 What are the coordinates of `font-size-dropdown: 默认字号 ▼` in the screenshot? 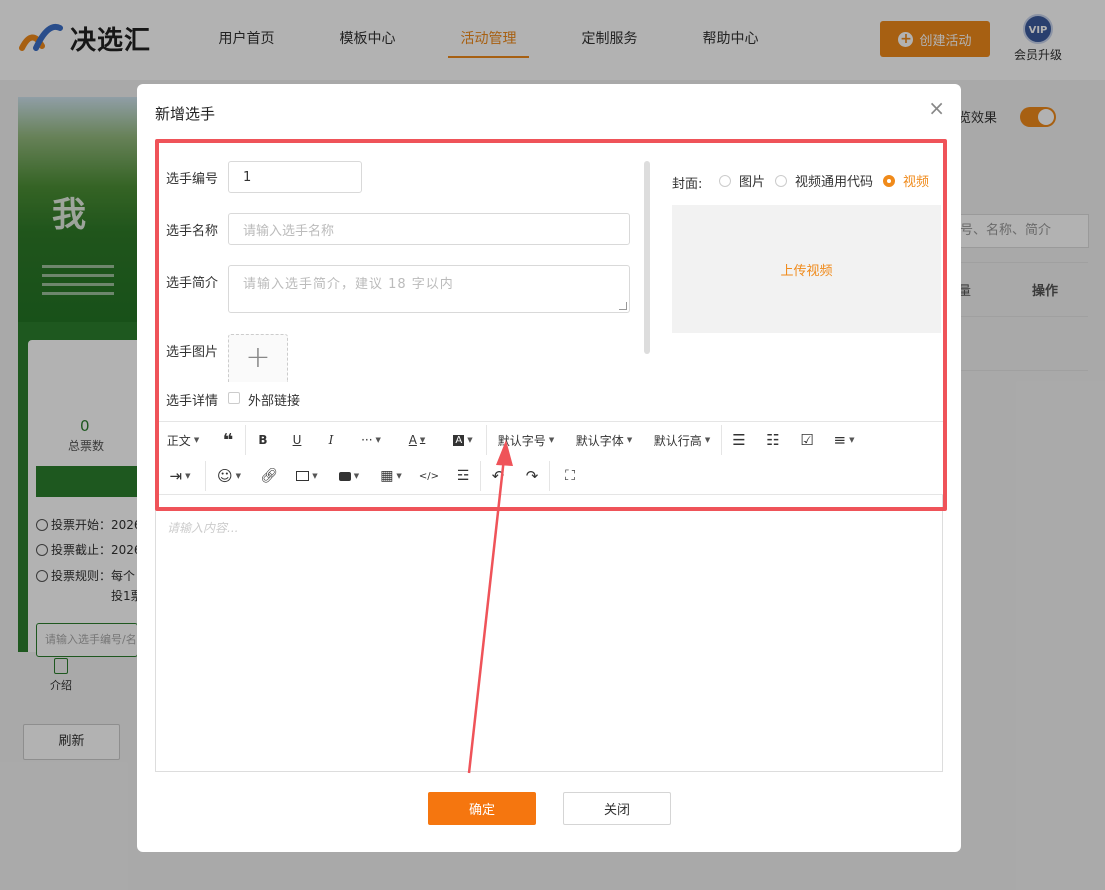 It's located at (526, 440).